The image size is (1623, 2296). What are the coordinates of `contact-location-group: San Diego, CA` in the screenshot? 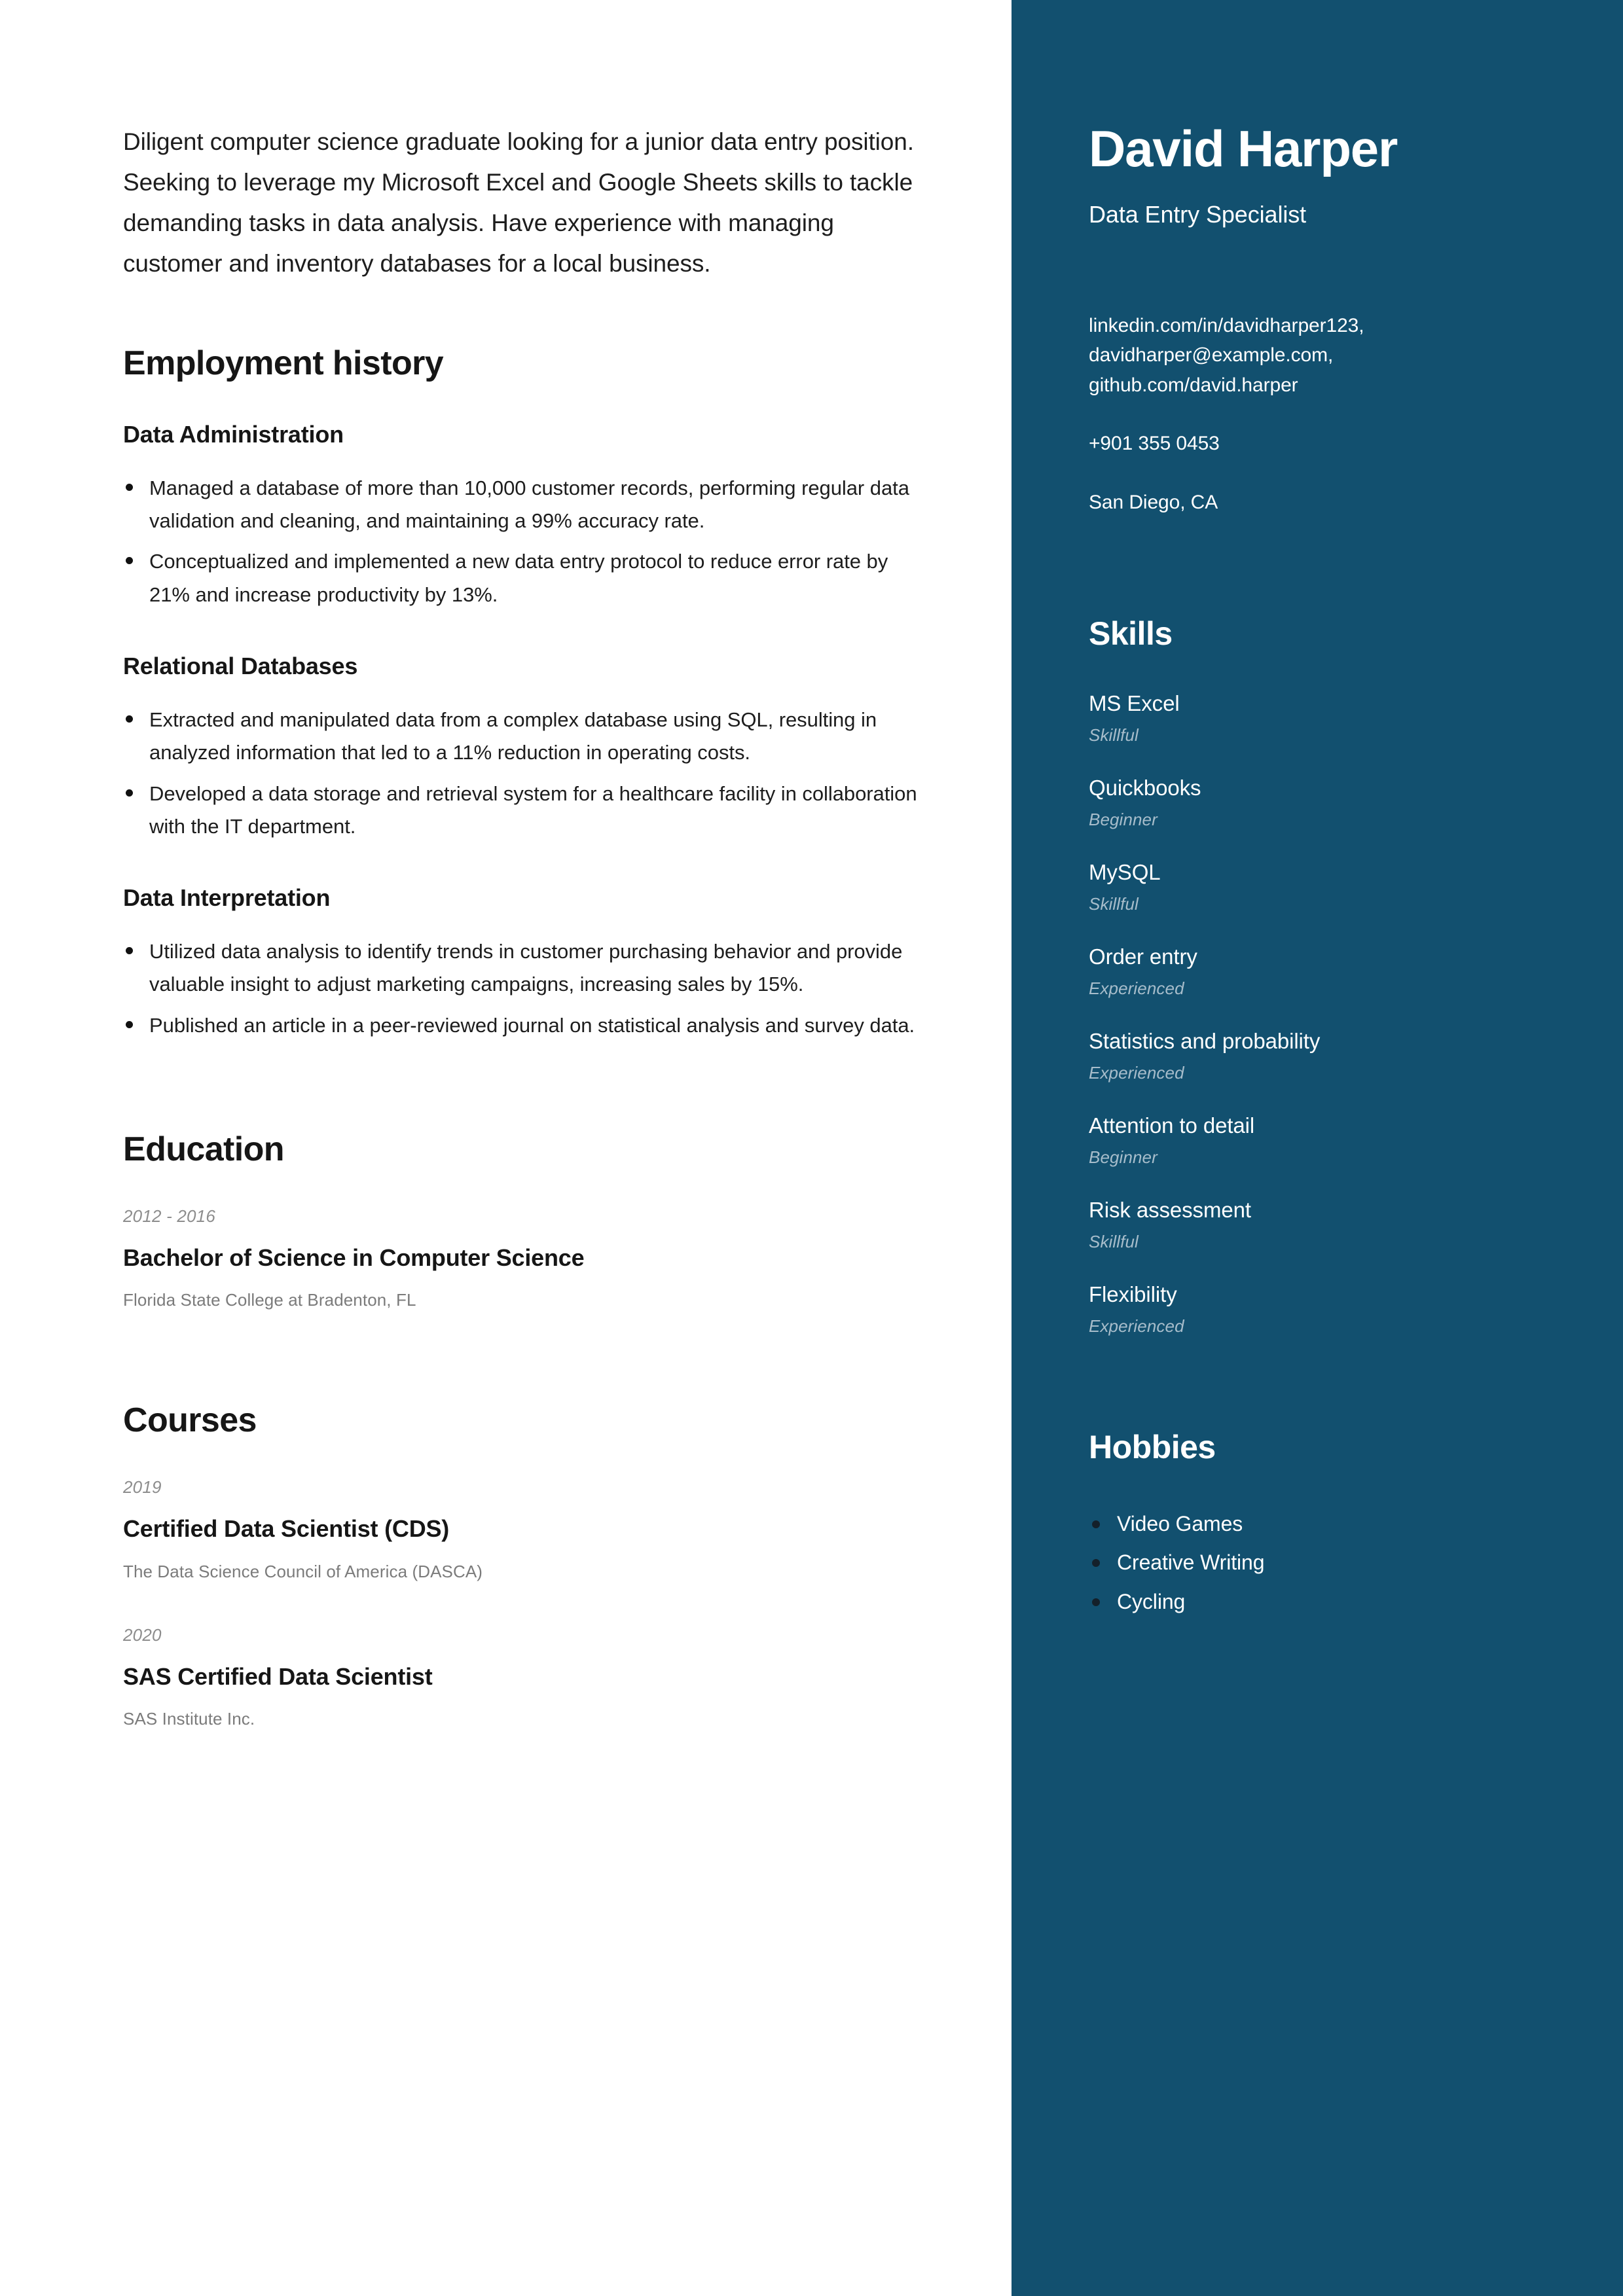 It's located at (1313, 503).